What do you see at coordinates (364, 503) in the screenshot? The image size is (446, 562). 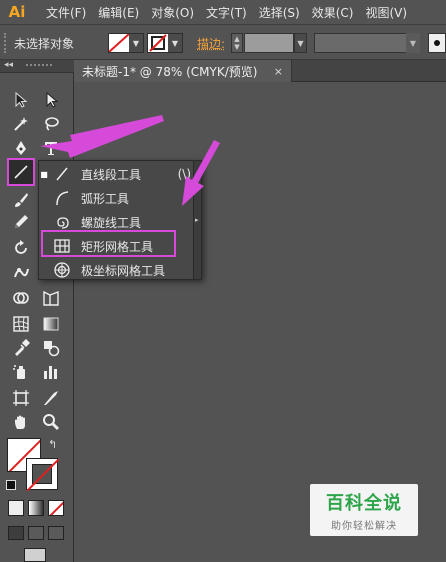 I see `watermark-title: 百科全说` at bounding box center [364, 503].